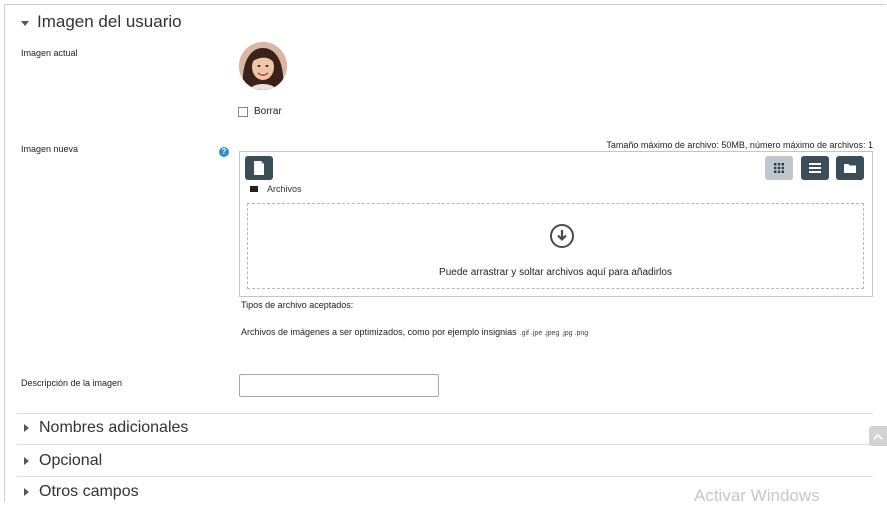 The width and height of the screenshot is (887, 506). I want to click on description-input, so click(339, 385).